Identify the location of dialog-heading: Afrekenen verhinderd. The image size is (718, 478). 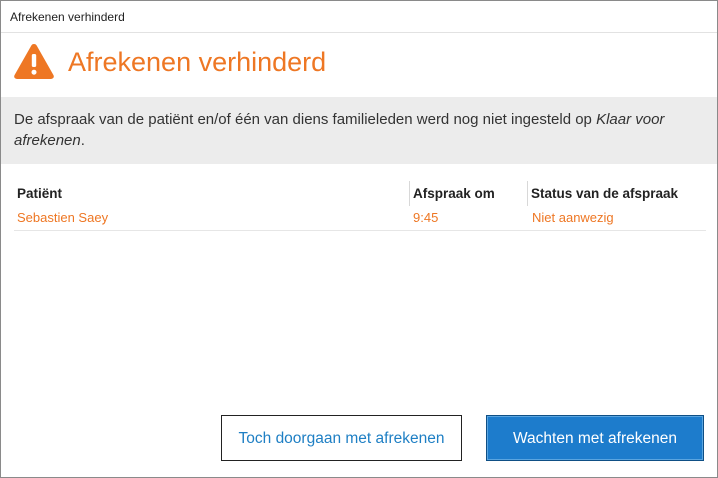
(197, 62).